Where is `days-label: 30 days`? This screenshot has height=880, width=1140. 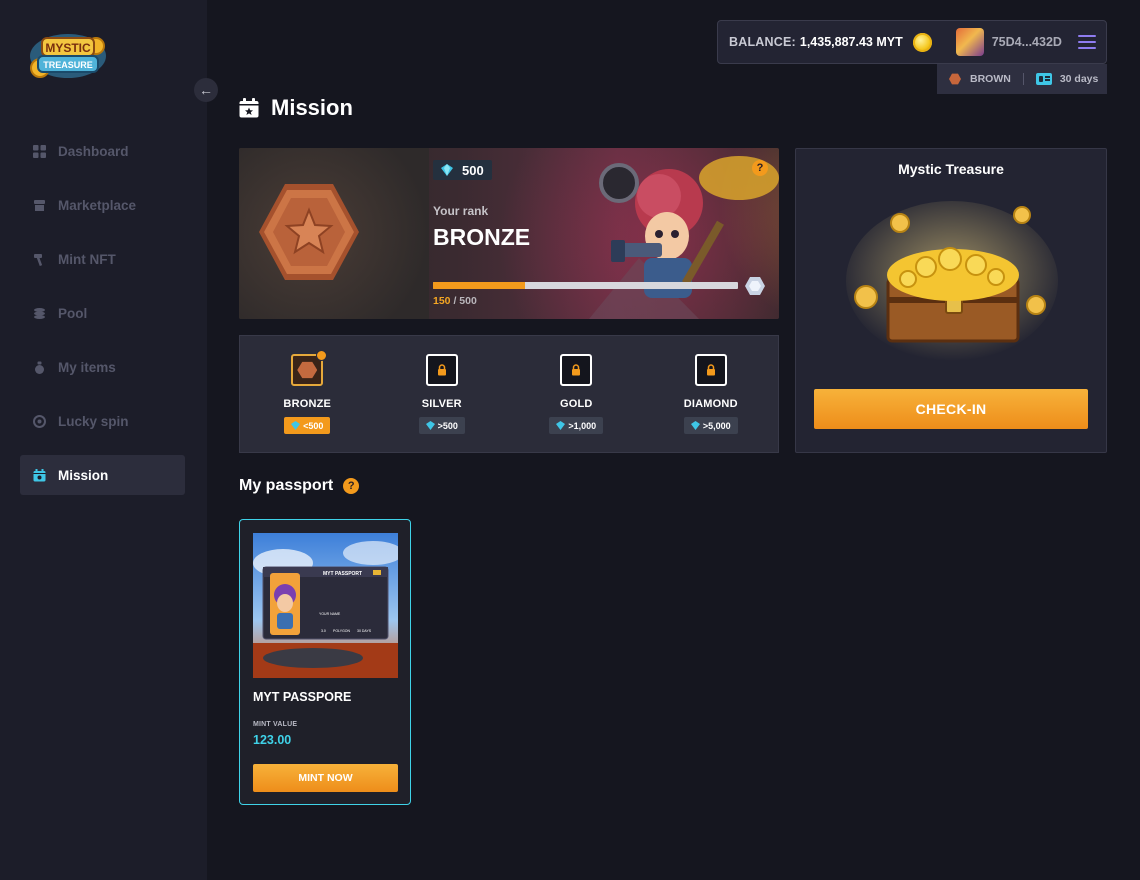 days-label: 30 days is located at coordinates (1079, 79).